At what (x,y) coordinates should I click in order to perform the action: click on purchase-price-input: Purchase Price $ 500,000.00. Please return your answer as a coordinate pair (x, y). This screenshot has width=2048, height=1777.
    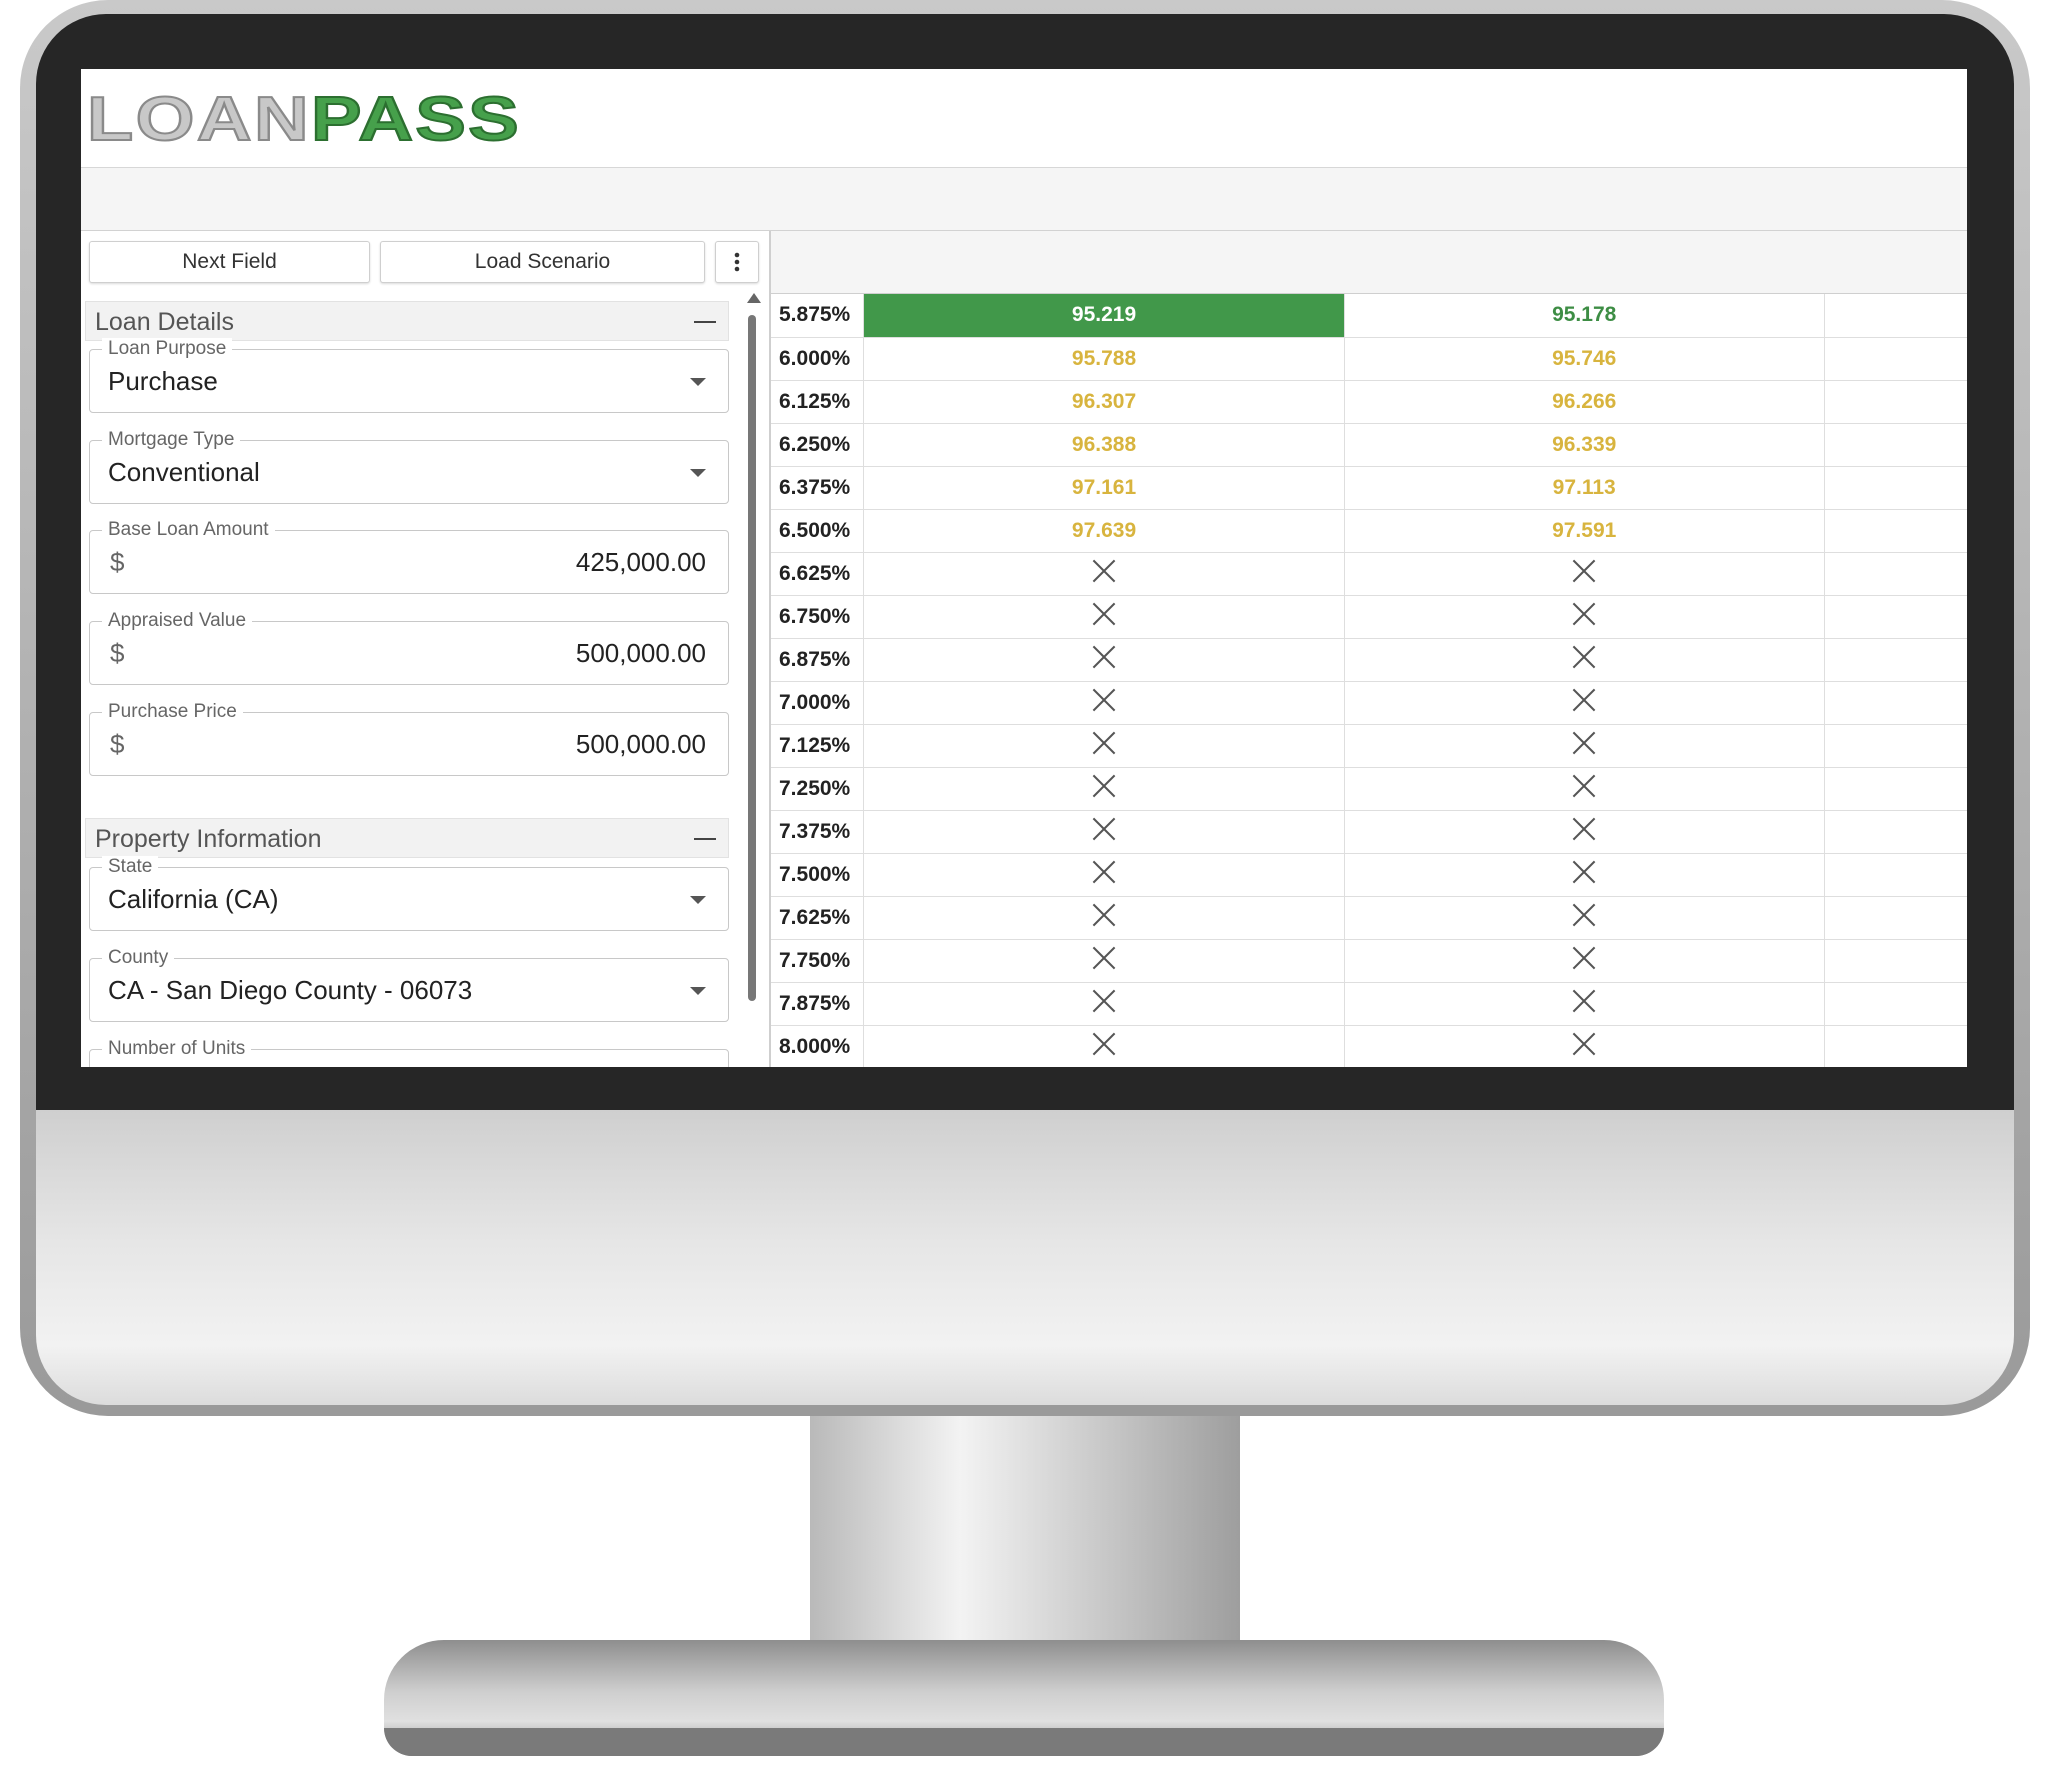
    Looking at the image, I should click on (409, 738).